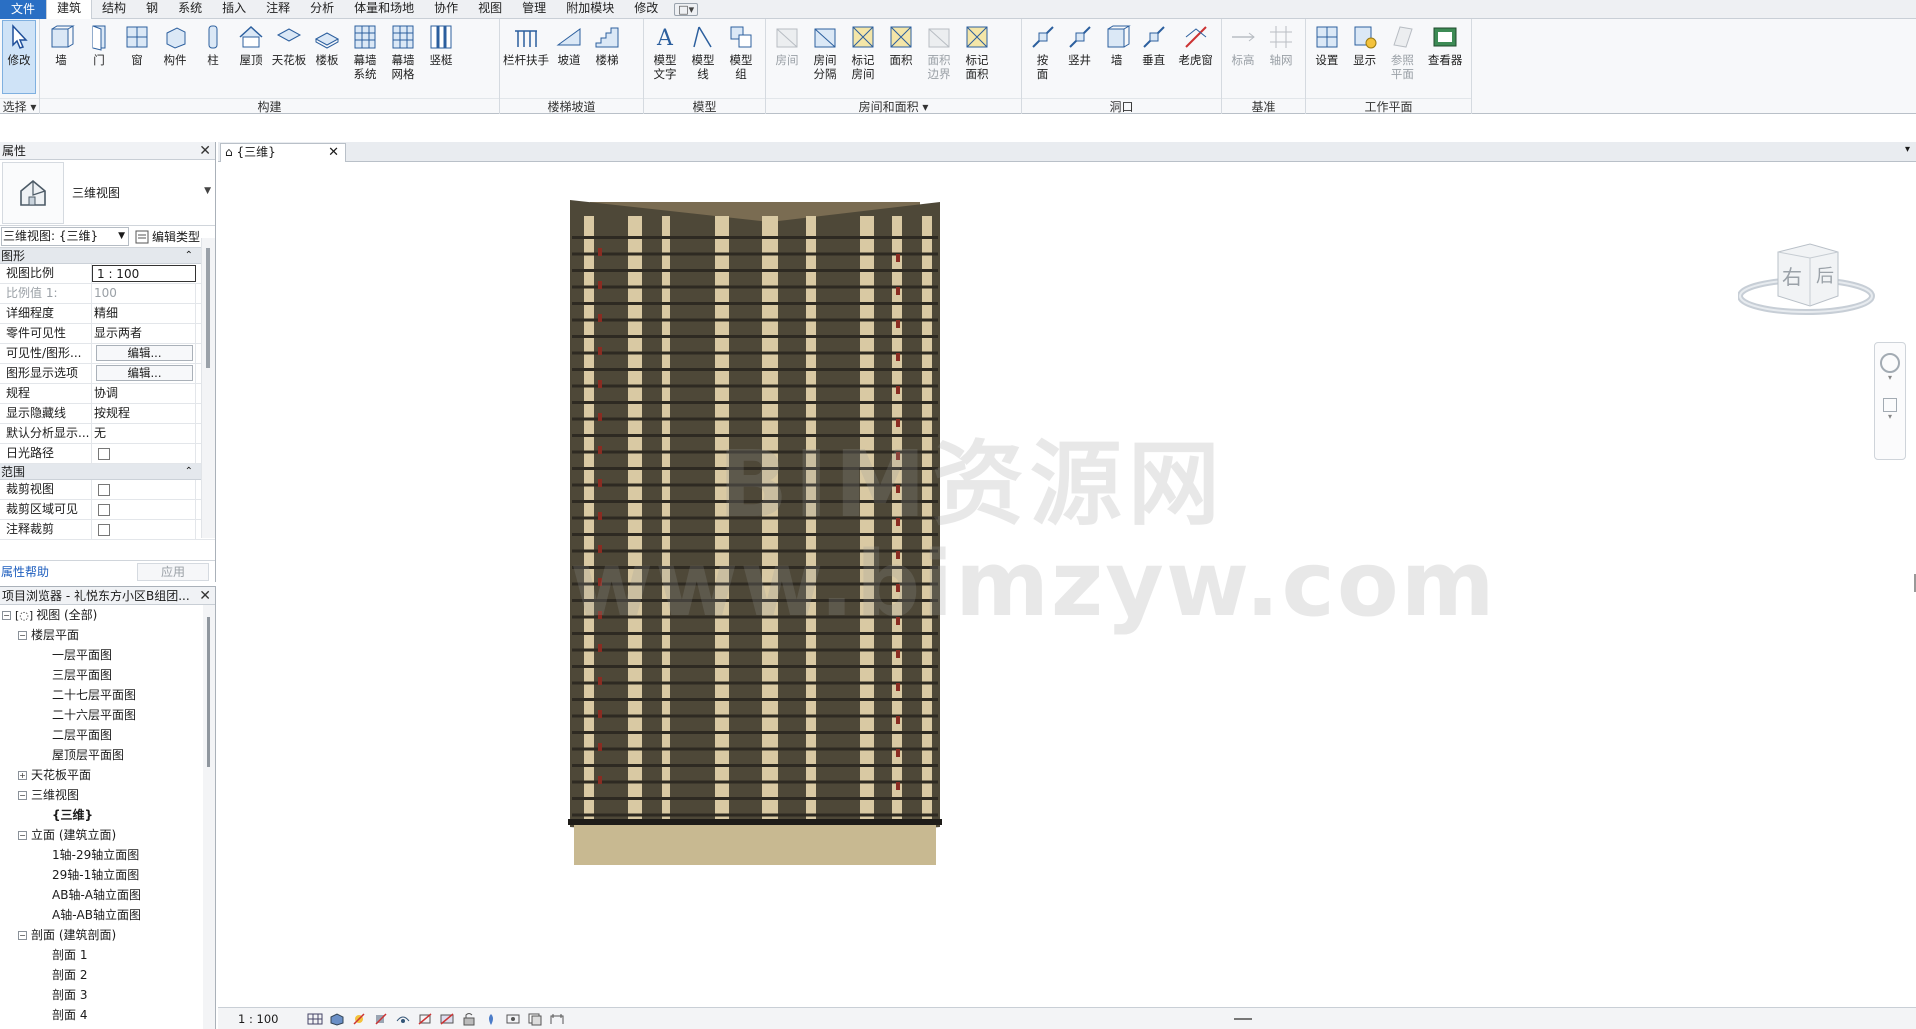 The image size is (1916, 1029). Describe the element at coordinates (107, 955) in the screenshot. I see `browser-node: 剖面 1` at that location.